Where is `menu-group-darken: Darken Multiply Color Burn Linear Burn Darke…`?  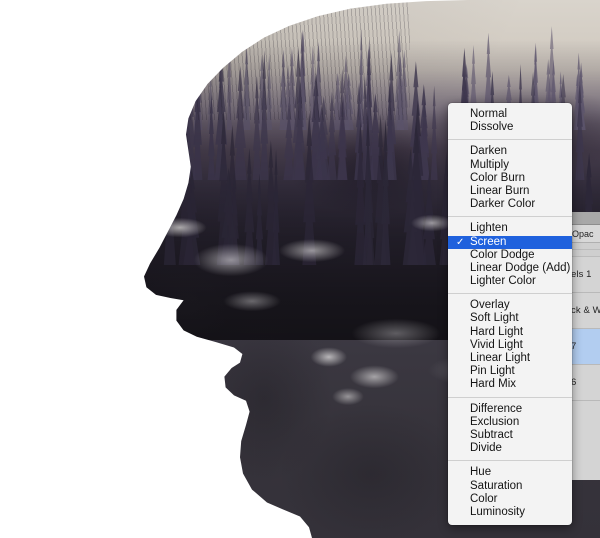 menu-group-darken: Darken Multiply Color Burn Linear Burn Darke… is located at coordinates (510, 178).